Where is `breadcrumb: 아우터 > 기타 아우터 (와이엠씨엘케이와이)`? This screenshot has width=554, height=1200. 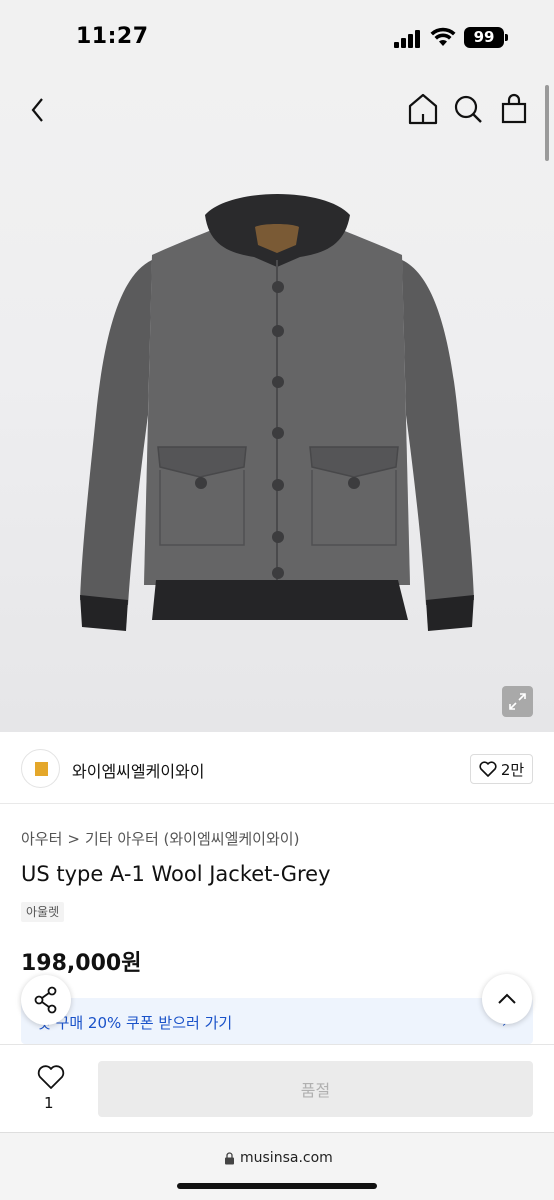
breadcrumb: 아우터 > 기타 아우터 (와이엠씨엘케이와이) is located at coordinates (160, 838).